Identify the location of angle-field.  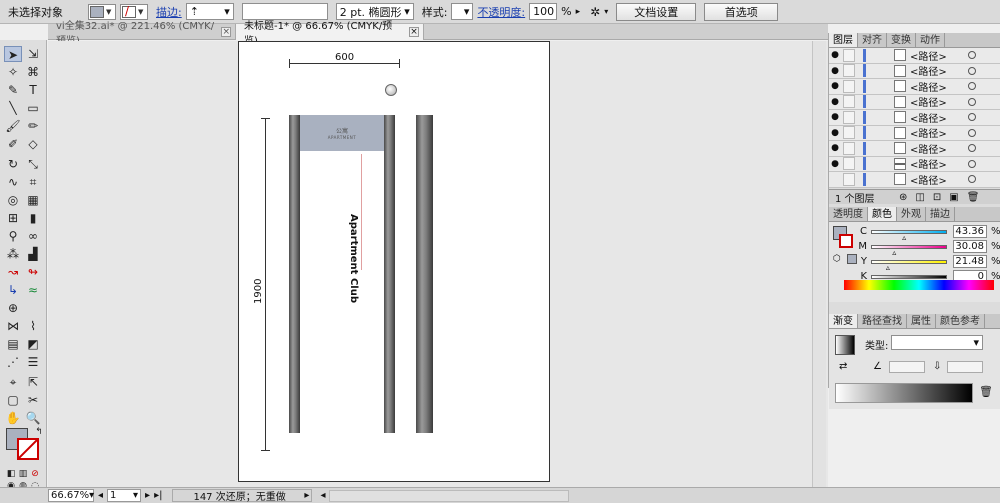
(907, 367).